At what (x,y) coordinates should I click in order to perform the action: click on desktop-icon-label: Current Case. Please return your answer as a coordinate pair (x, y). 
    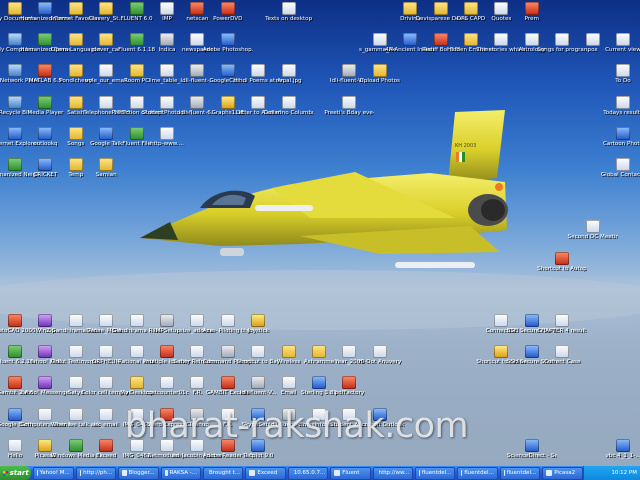
    Looking at the image, I should click on (562, 362).